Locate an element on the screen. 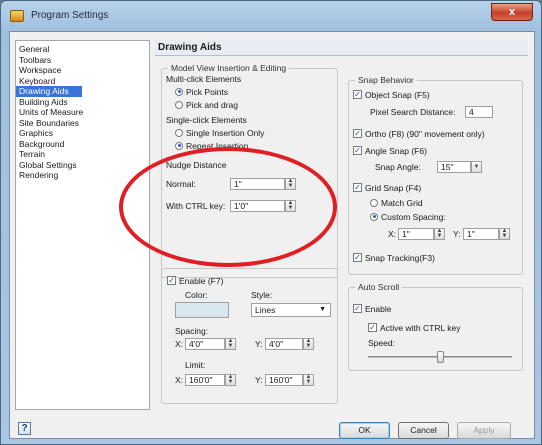  grid-color-swatch is located at coordinates (202, 310).